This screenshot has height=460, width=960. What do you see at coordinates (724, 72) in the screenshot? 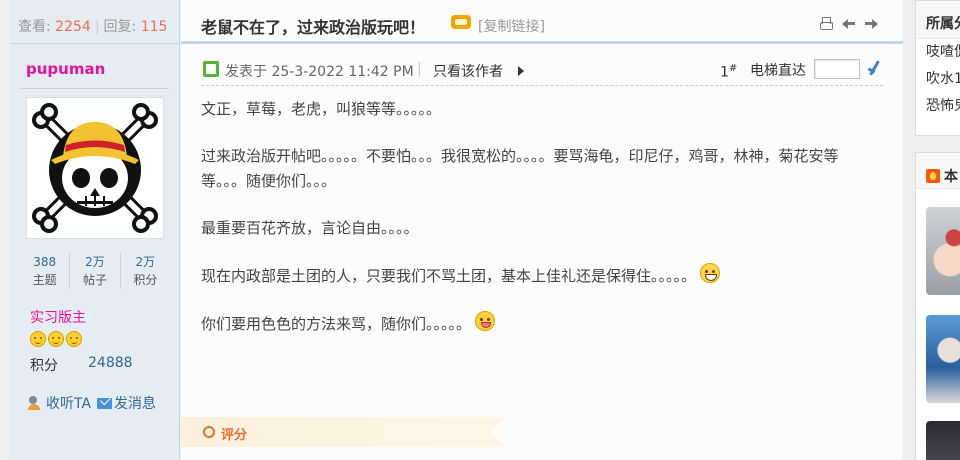
I see `floor-value: 1` at bounding box center [724, 72].